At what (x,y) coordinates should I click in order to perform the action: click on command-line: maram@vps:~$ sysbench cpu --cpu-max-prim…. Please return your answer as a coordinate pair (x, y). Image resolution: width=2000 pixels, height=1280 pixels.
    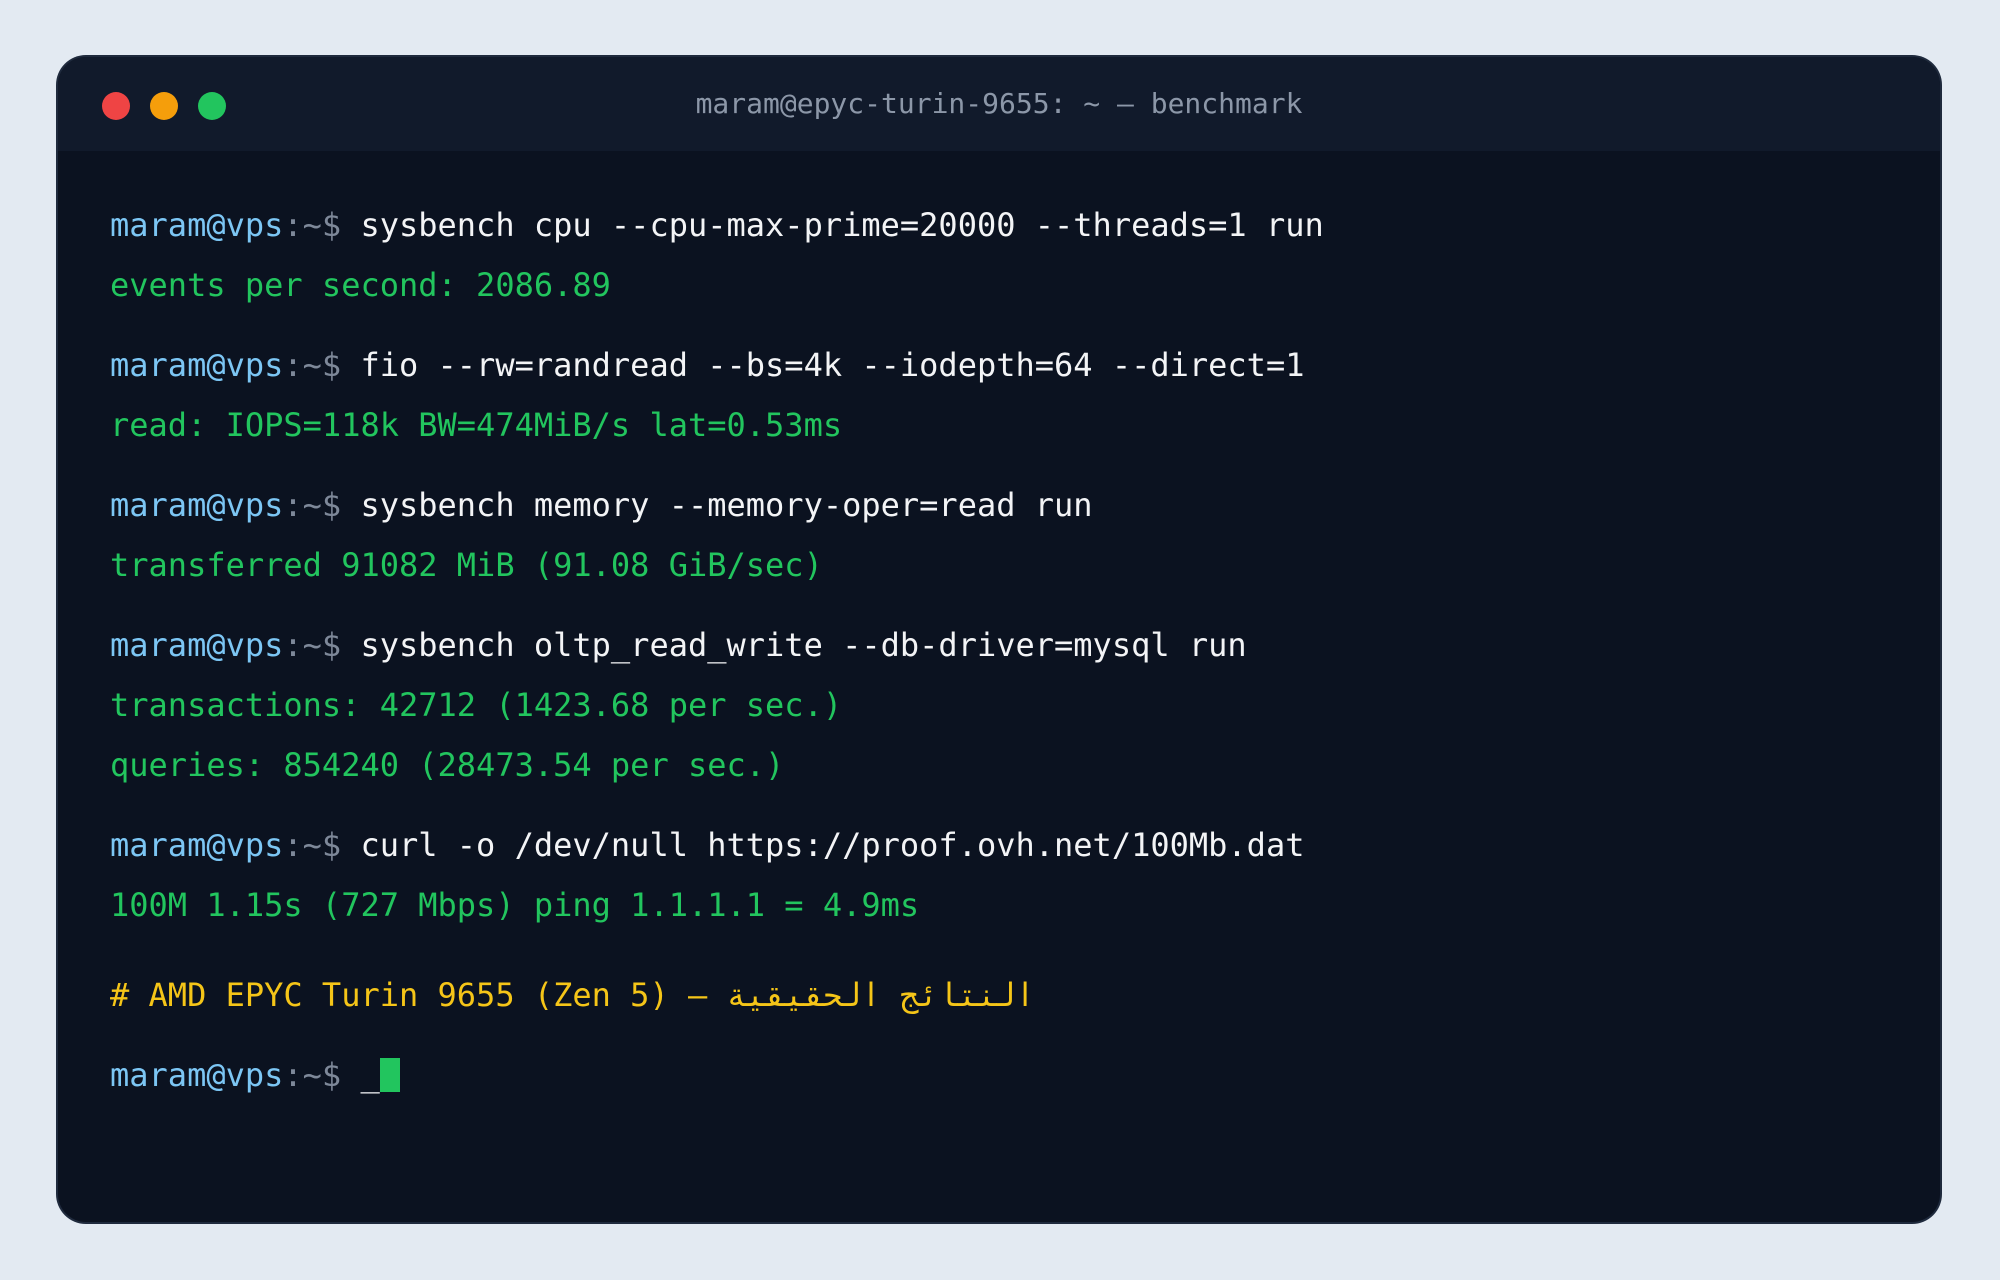
    Looking at the image, I should click on (1005, 225).